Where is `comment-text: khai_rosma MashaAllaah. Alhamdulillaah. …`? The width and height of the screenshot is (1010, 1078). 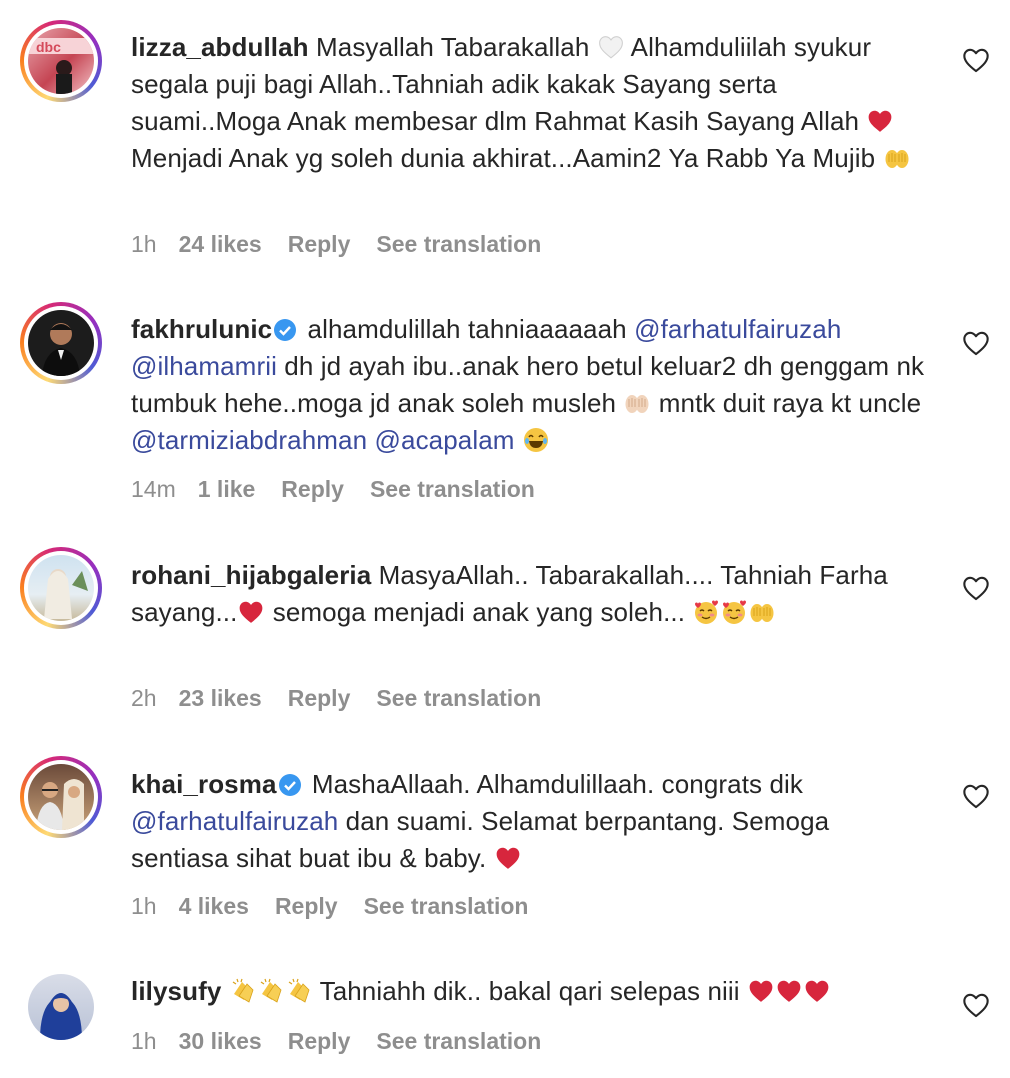 comment-text: khai_rosma MashaAllaah. Alhamdulillaah. … is located at coordinates (480, 821).